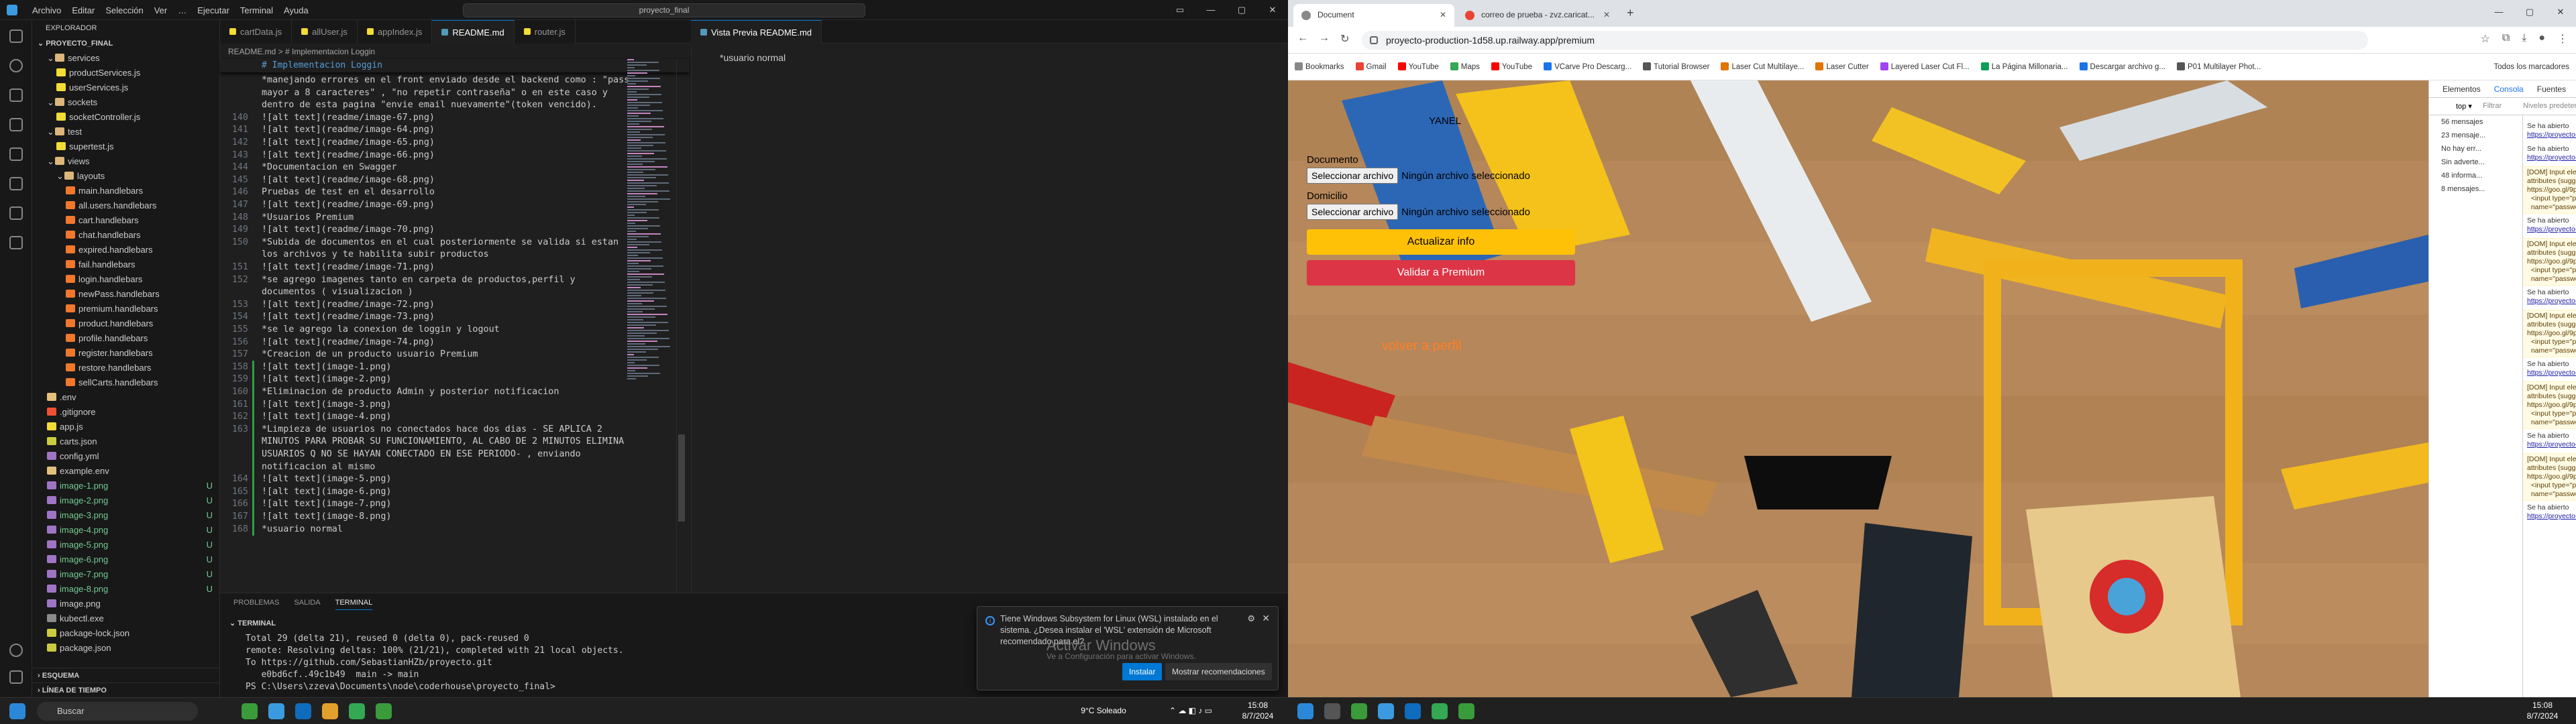 The height and width of the screenshot is (724, 2576). I want to click on account-icon, so click(16, 650).